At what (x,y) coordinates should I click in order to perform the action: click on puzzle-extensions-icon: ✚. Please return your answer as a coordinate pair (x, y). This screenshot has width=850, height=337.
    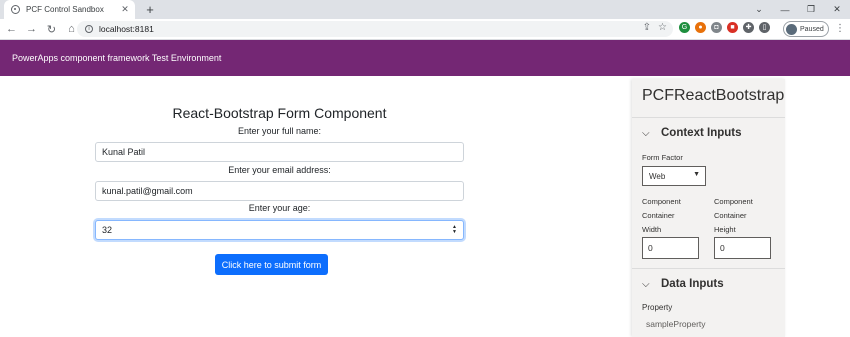
    Looking at the image, I should click on (748, 27).